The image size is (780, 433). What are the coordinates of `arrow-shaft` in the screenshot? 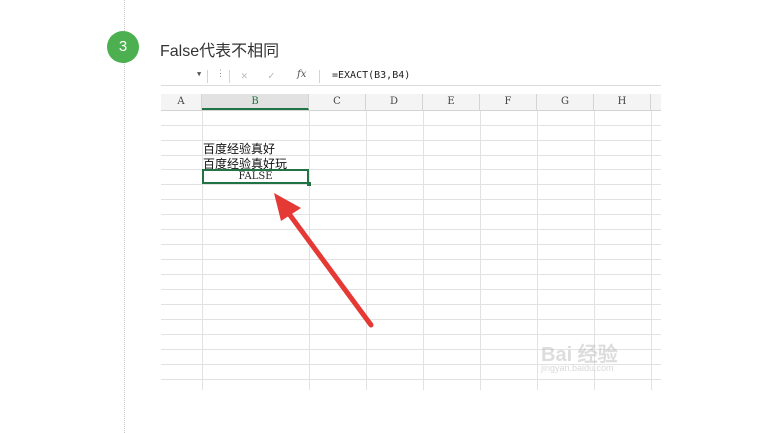 It's located at (327, 266).